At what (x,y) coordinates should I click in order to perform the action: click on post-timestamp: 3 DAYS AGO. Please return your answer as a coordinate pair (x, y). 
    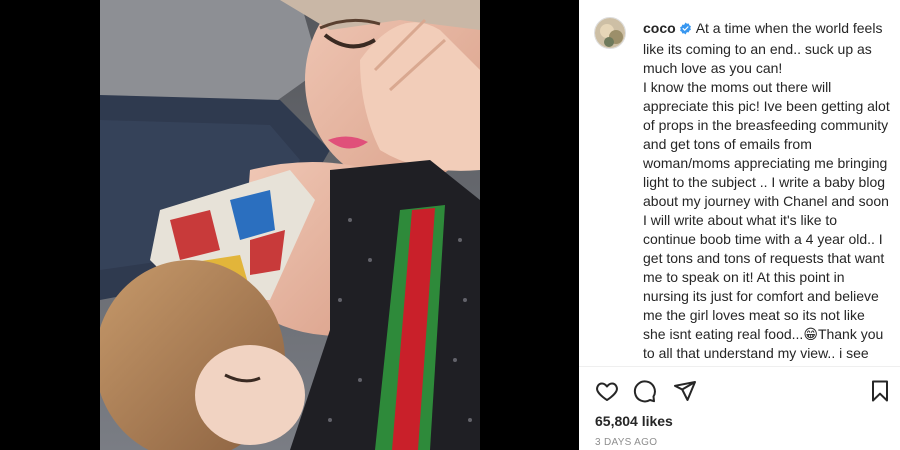
    Looking at the image, I should click on (626, 442).